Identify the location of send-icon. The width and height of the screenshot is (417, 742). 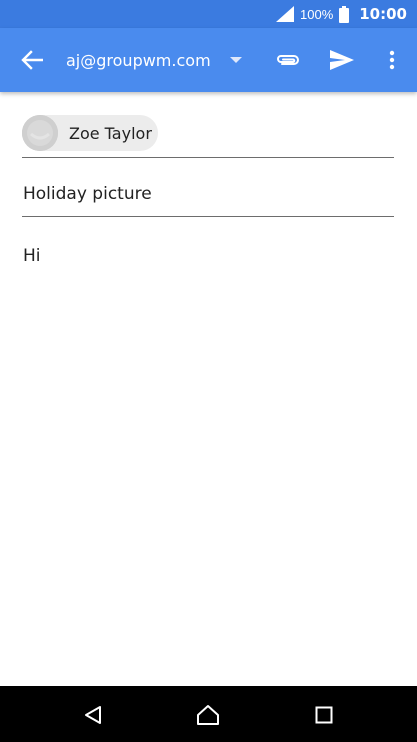
(342, 60).